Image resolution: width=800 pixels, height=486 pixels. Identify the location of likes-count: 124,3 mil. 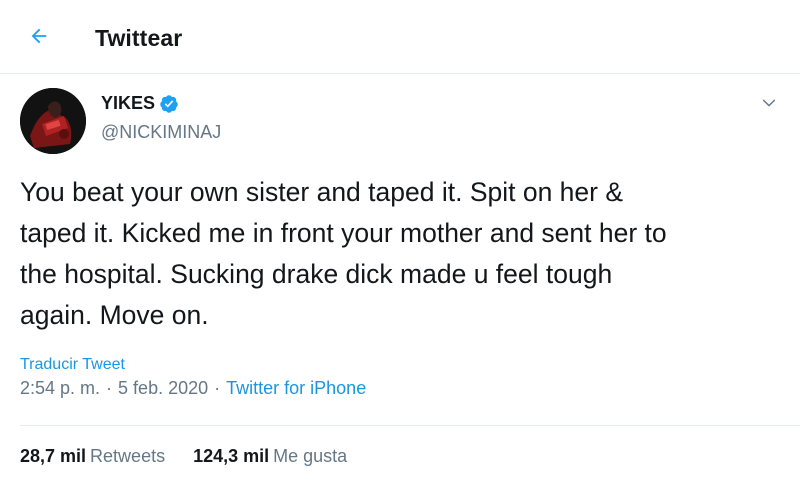
(231, 456).